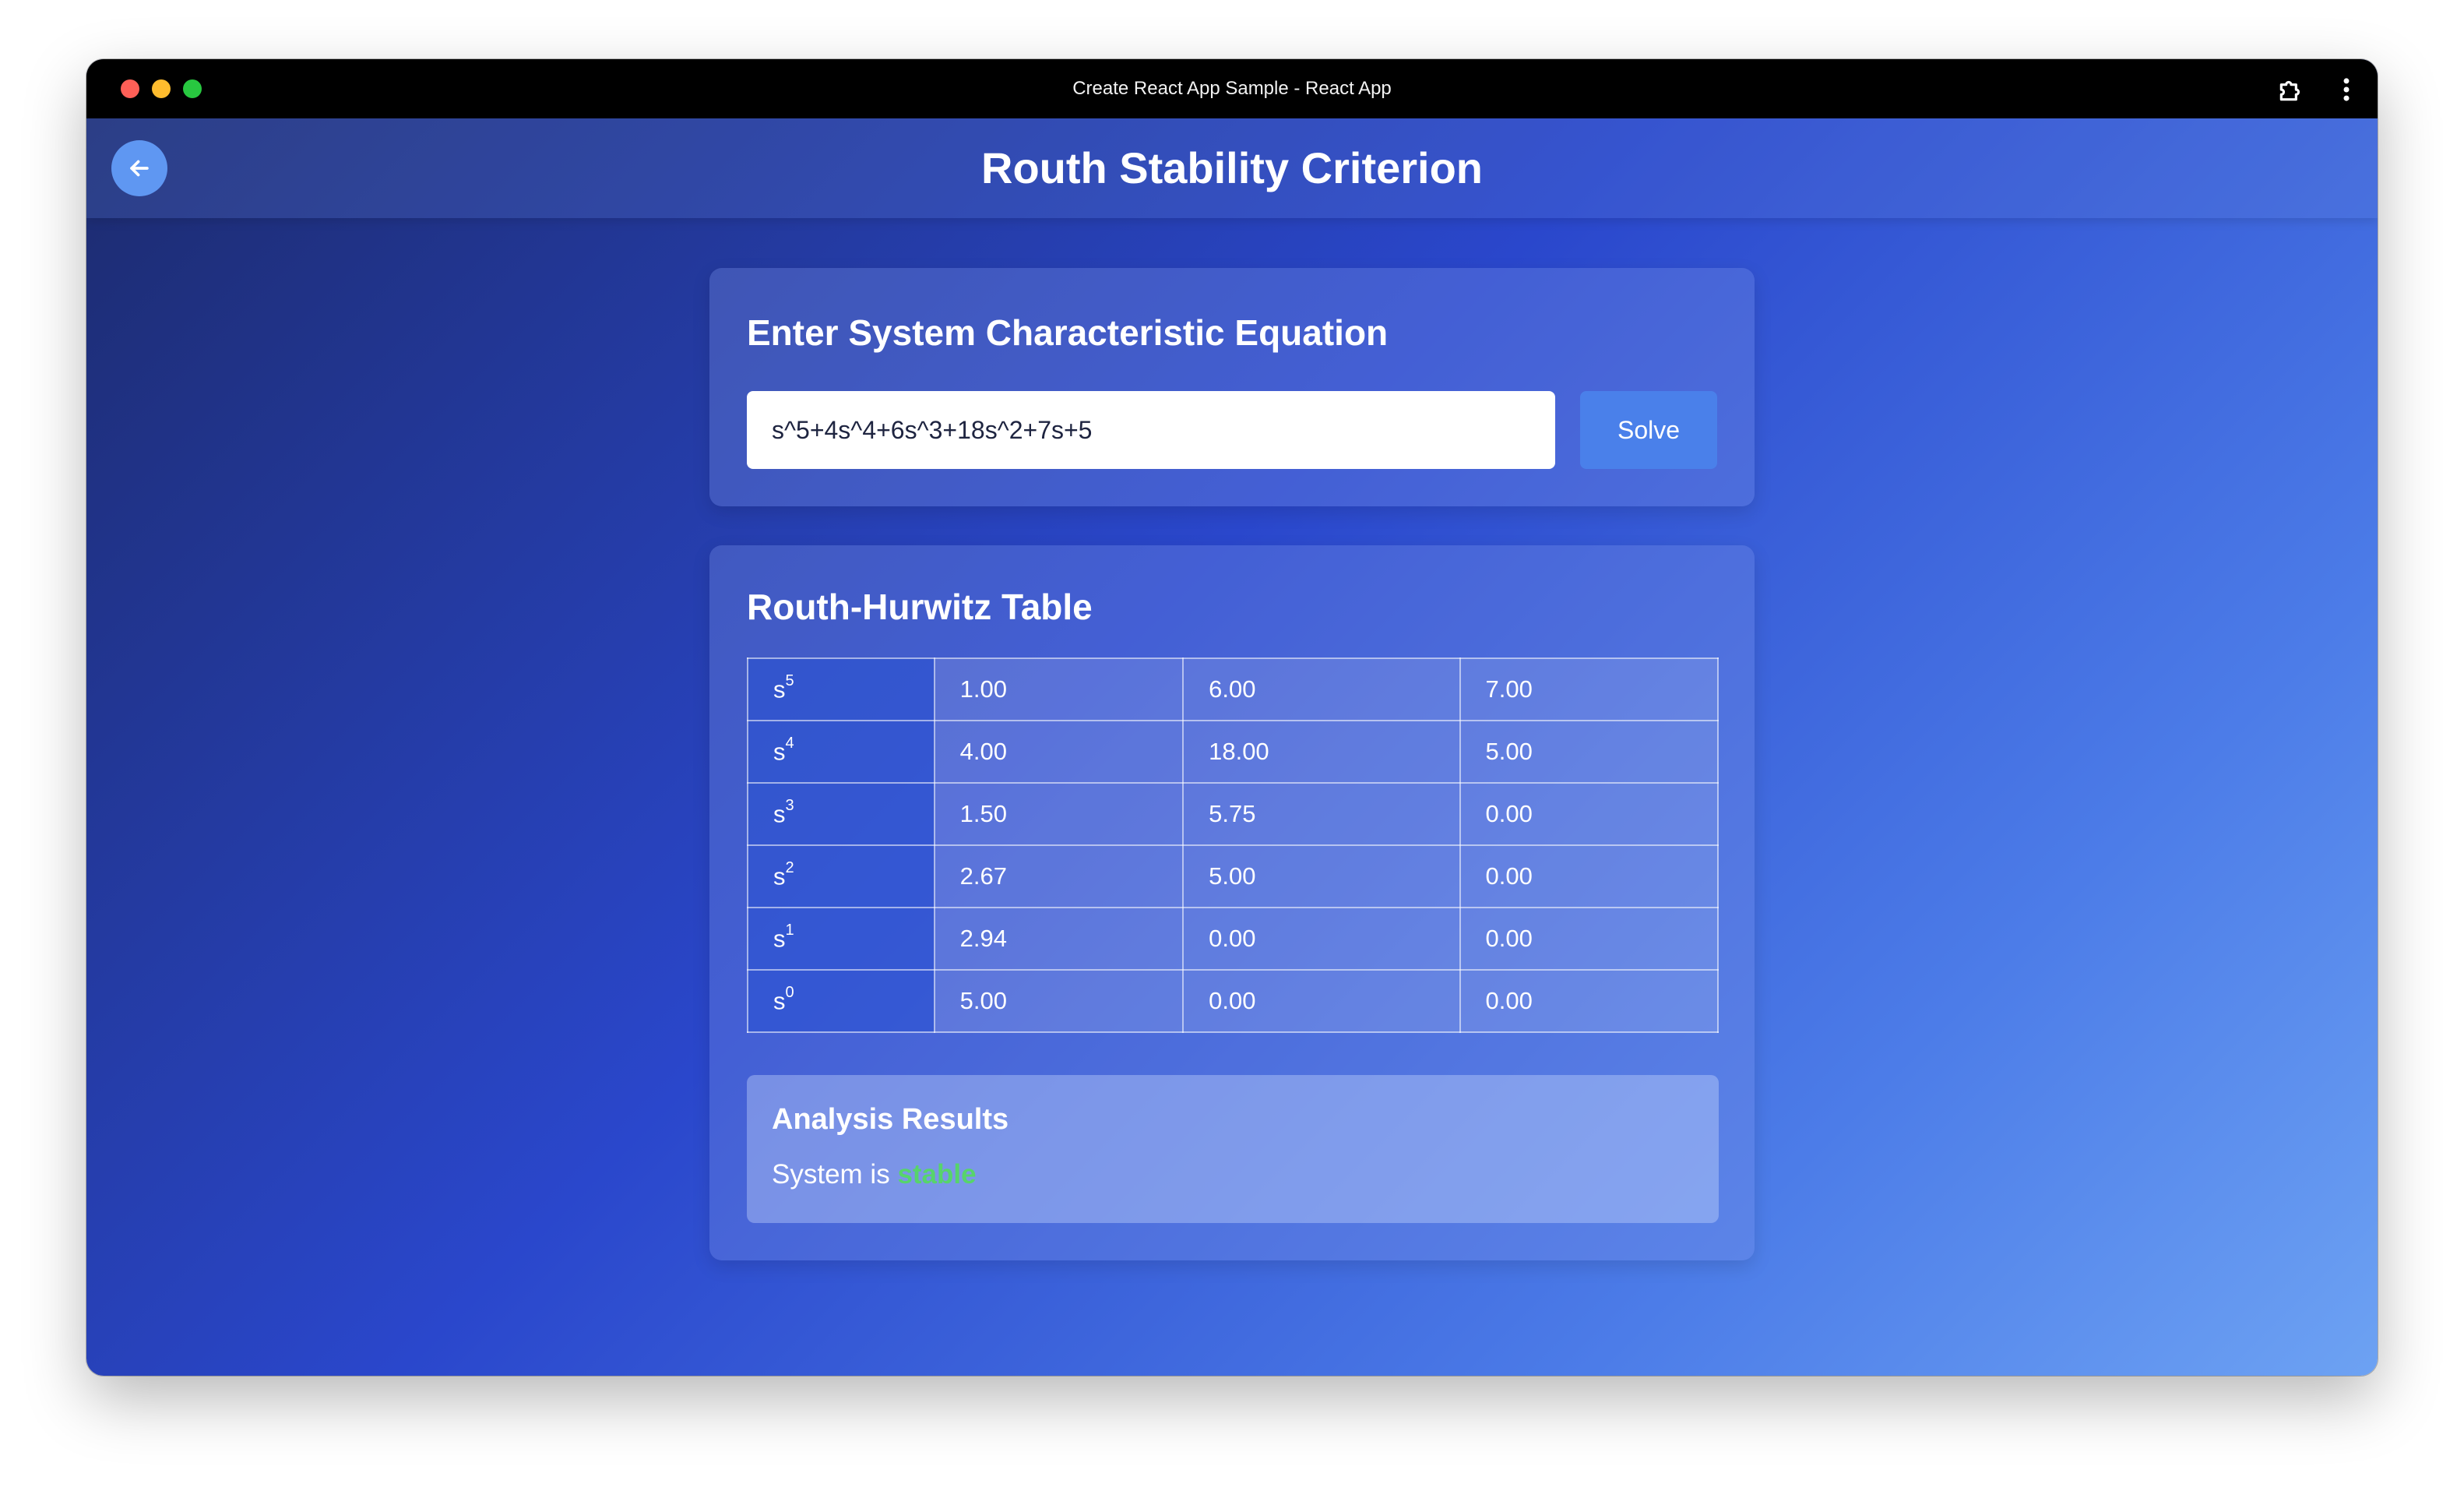  I want to click on row-label-power: 0, so click(789, 992).